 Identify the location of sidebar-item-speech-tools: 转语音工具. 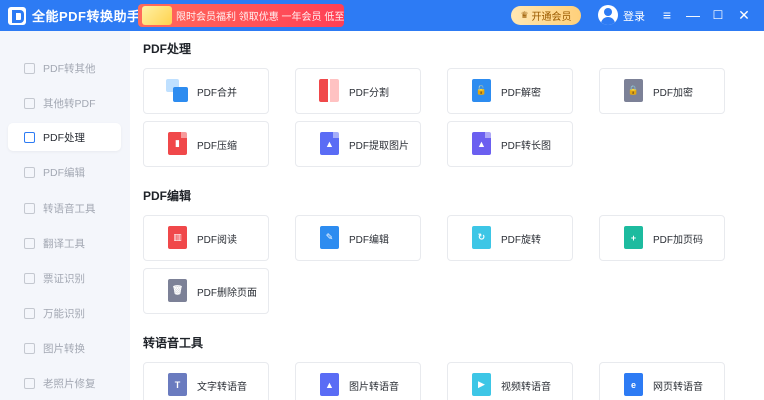
(64, 208).